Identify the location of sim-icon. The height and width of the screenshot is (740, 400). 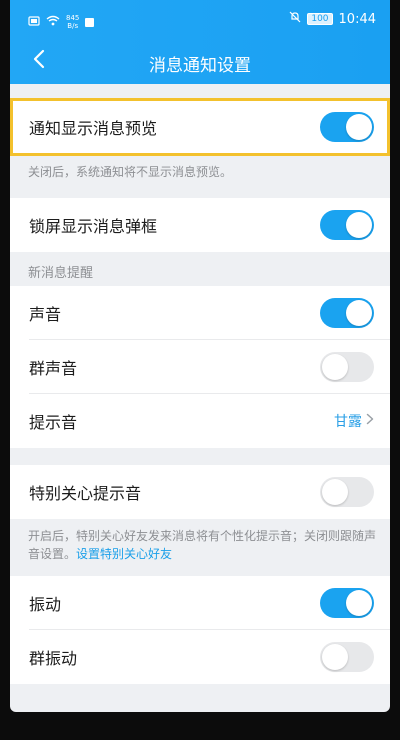
(34, 22).